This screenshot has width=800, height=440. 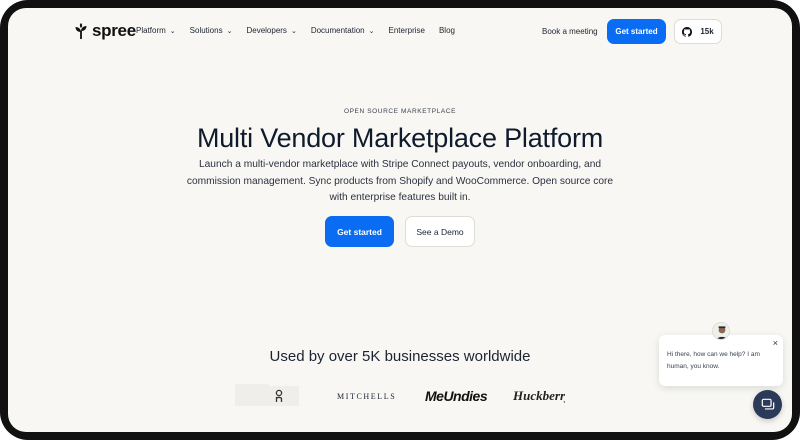 I want to click on see-demo-button: See a Demo, so click(x=440, y=231).